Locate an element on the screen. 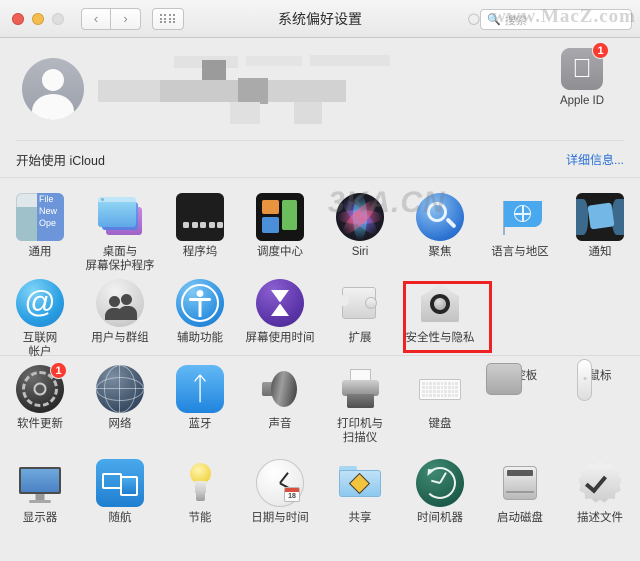 This screenshot has height=561, width=640. pref-pane-time-machine: 时间机器 is located at coordinates (440, 497).